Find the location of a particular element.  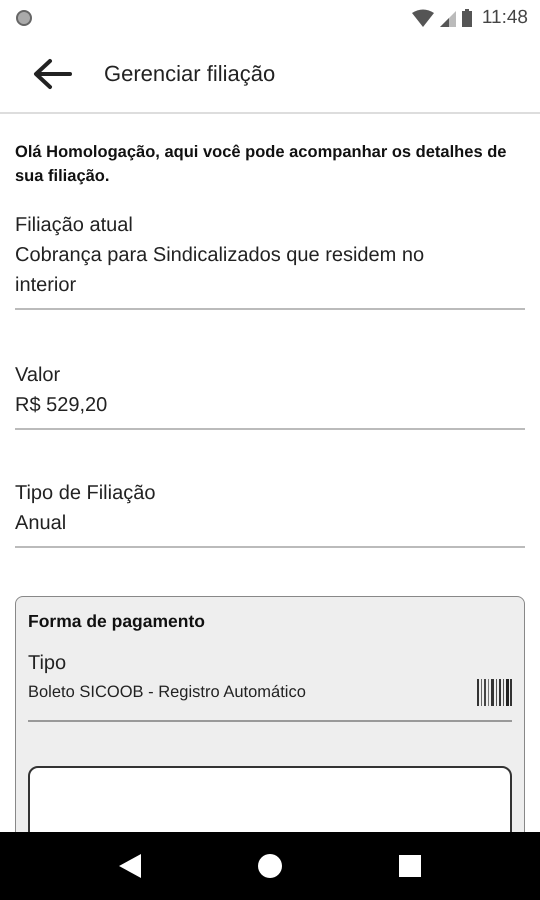

back-icon is located at coordinates (129, 866).